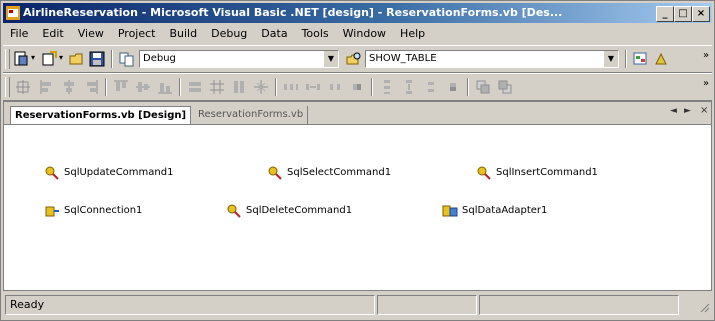 The width and height of the screenshot is (715, 321). What do you see at coordinates (49, 59) in the screenshot?
I see `add-item-icon` at bounding box center [49, 59].